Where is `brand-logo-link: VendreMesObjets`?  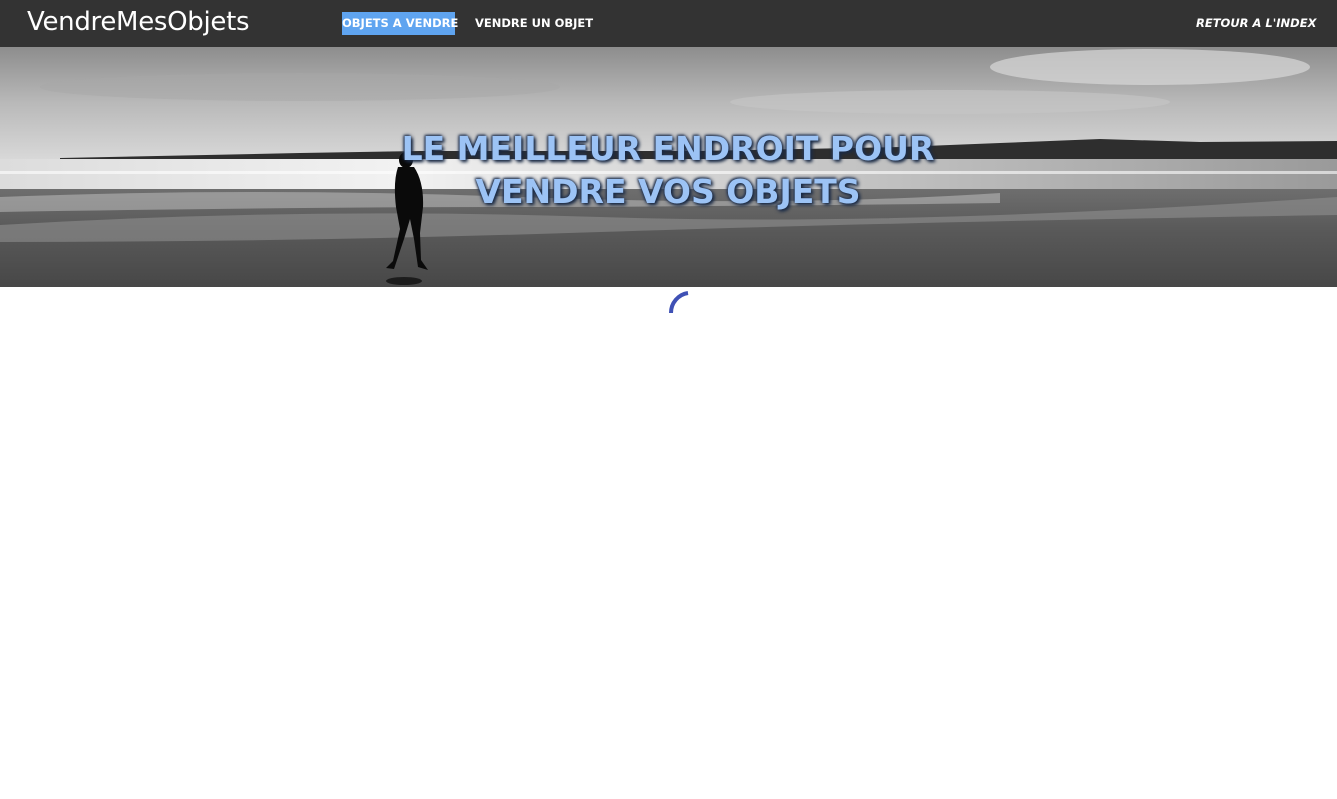 brand-logo-link: VendreMesObjets is located at coordinates (138, 22).